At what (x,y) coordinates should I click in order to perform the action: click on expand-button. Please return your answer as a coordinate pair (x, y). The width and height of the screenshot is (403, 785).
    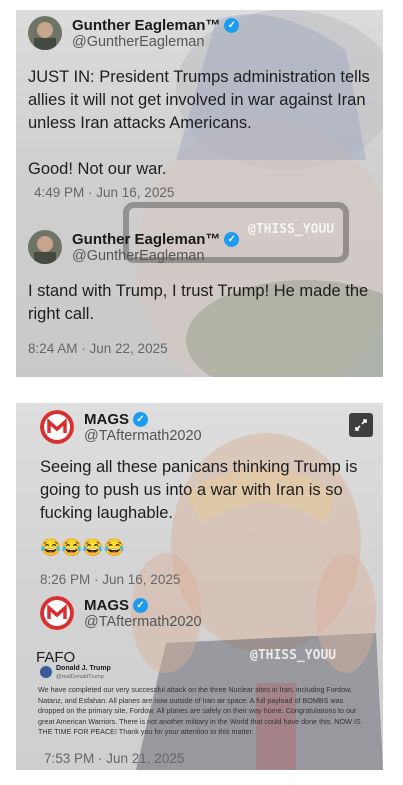
    Looking at the image, I should click on (361, 425).